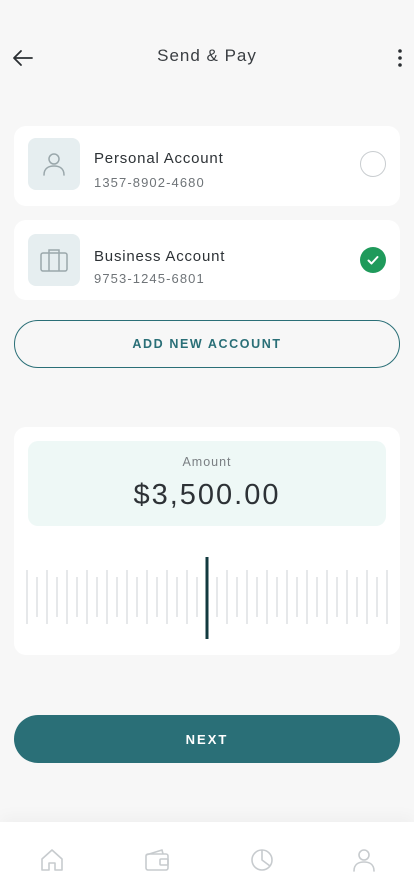  I want to click on tab-profile, so click(364, 860).